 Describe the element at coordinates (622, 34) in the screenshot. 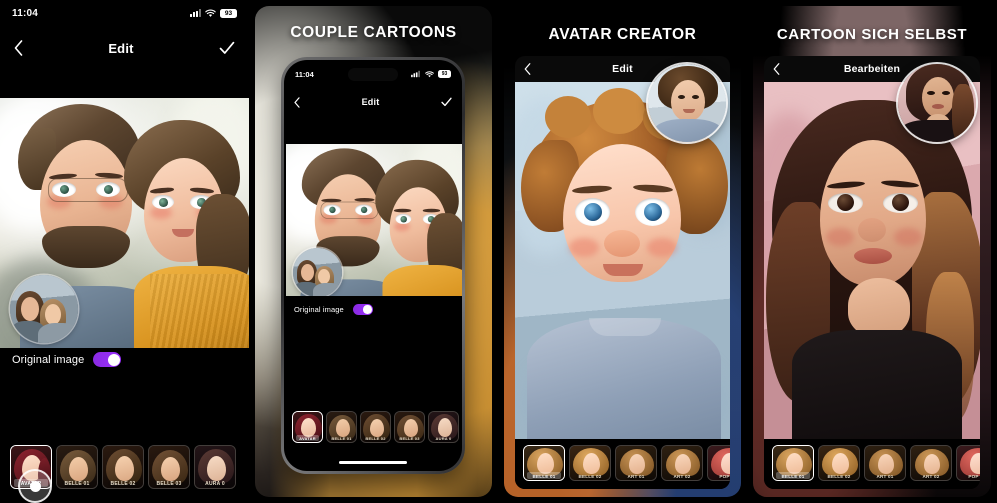

I see `marketing-title: AVATAR CREATOR` at that location.